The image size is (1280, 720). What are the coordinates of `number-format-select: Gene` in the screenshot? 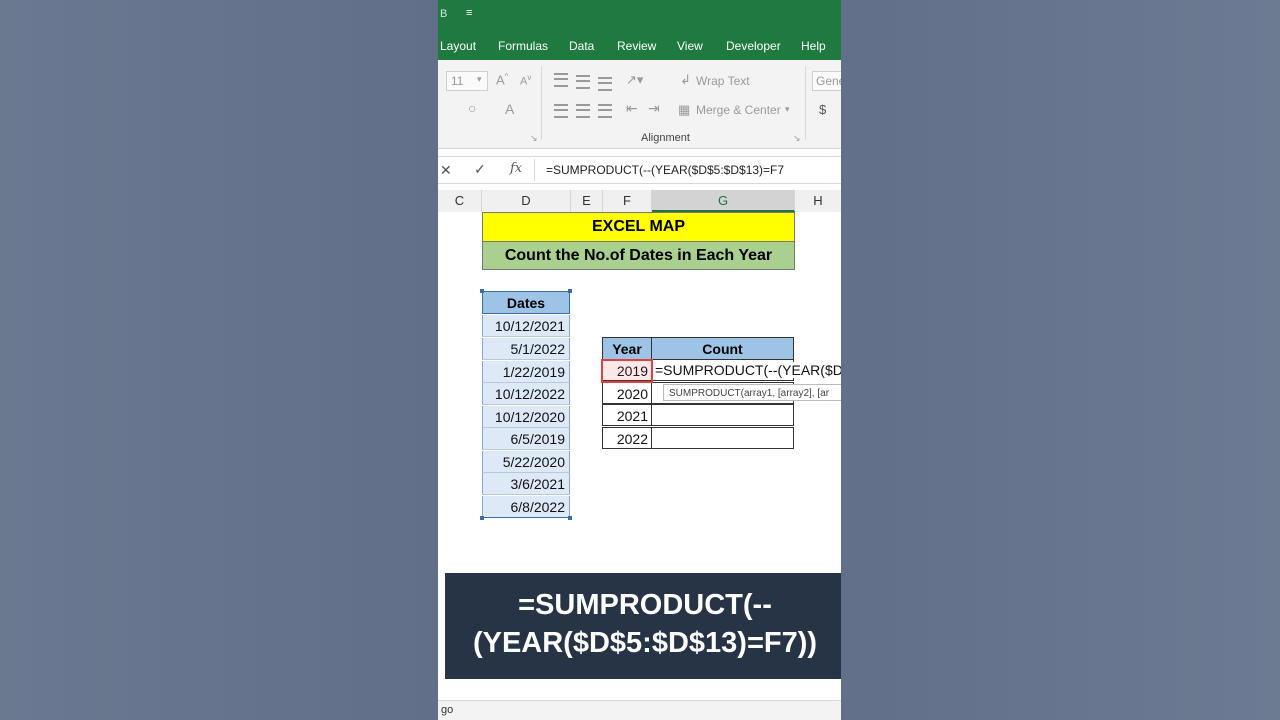 It's located at (826, 81).